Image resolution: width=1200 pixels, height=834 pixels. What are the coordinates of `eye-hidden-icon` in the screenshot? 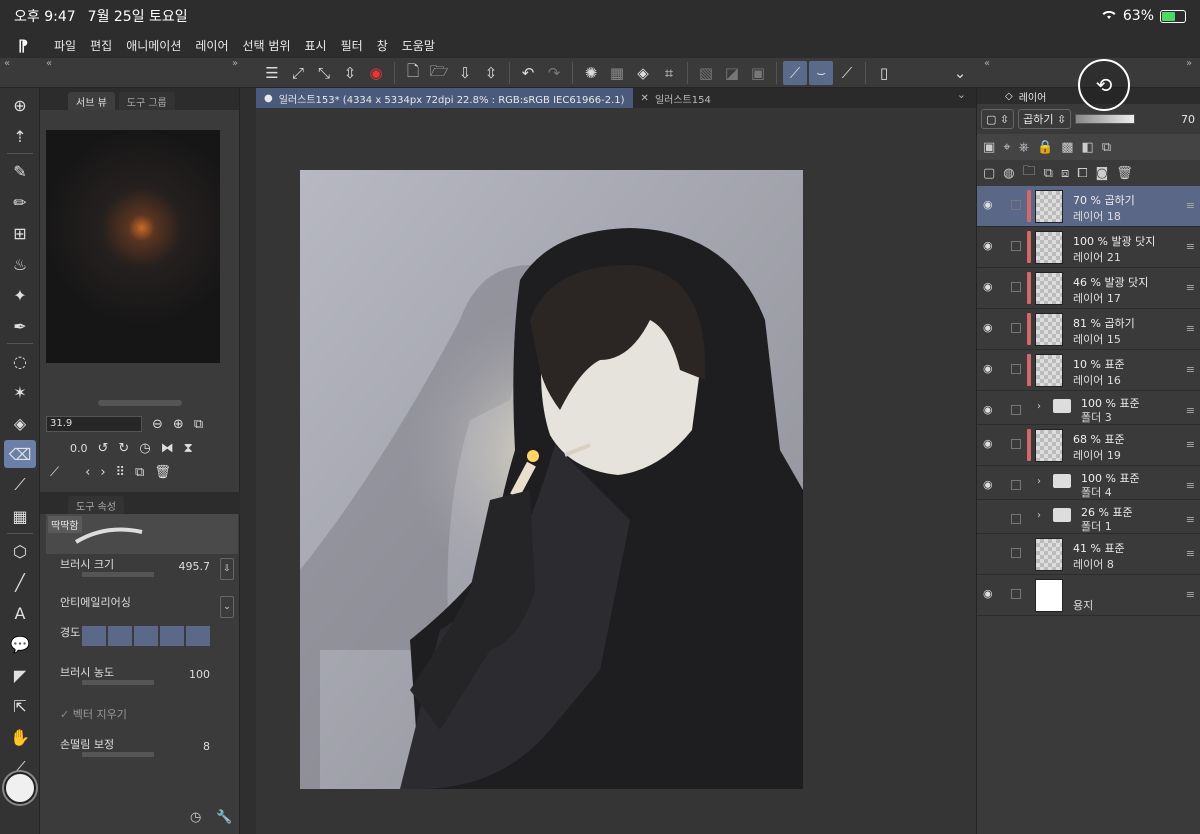 It's located at (990, 518).